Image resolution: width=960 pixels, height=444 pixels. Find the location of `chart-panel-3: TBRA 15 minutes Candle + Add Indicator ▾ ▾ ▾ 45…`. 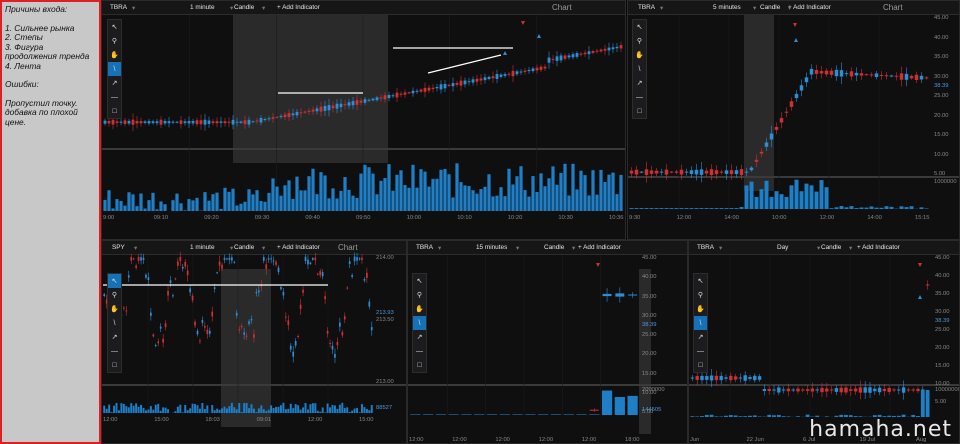

chart-panel-3: TBRA 15 minutes Candle + Add Indicator ▾ ▾ ▾ 45… is located at coordinates (547, 342).